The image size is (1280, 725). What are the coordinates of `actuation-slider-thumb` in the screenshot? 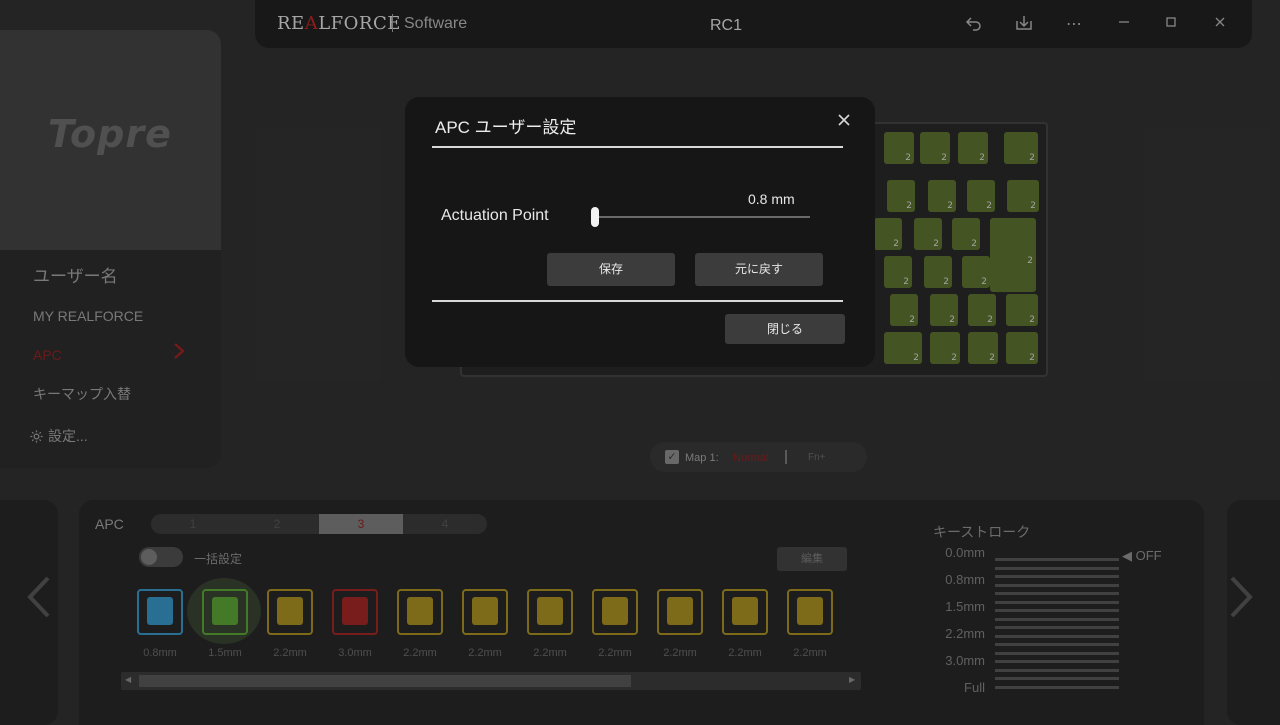 It's located at (595, 217).